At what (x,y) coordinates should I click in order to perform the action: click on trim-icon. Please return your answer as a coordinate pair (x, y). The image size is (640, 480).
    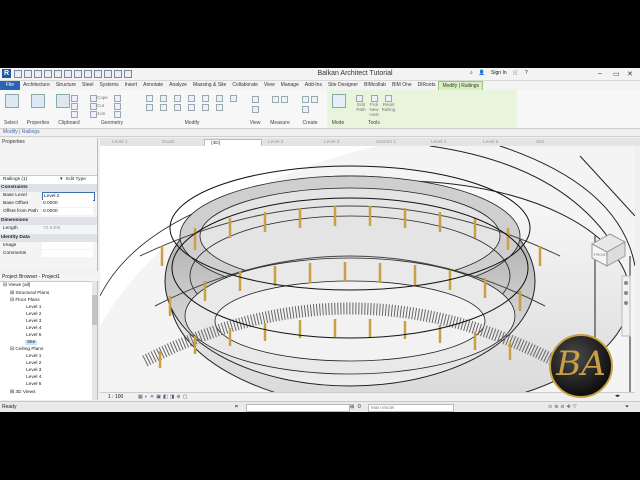
    Looking at the image, I should click on (191, 107).